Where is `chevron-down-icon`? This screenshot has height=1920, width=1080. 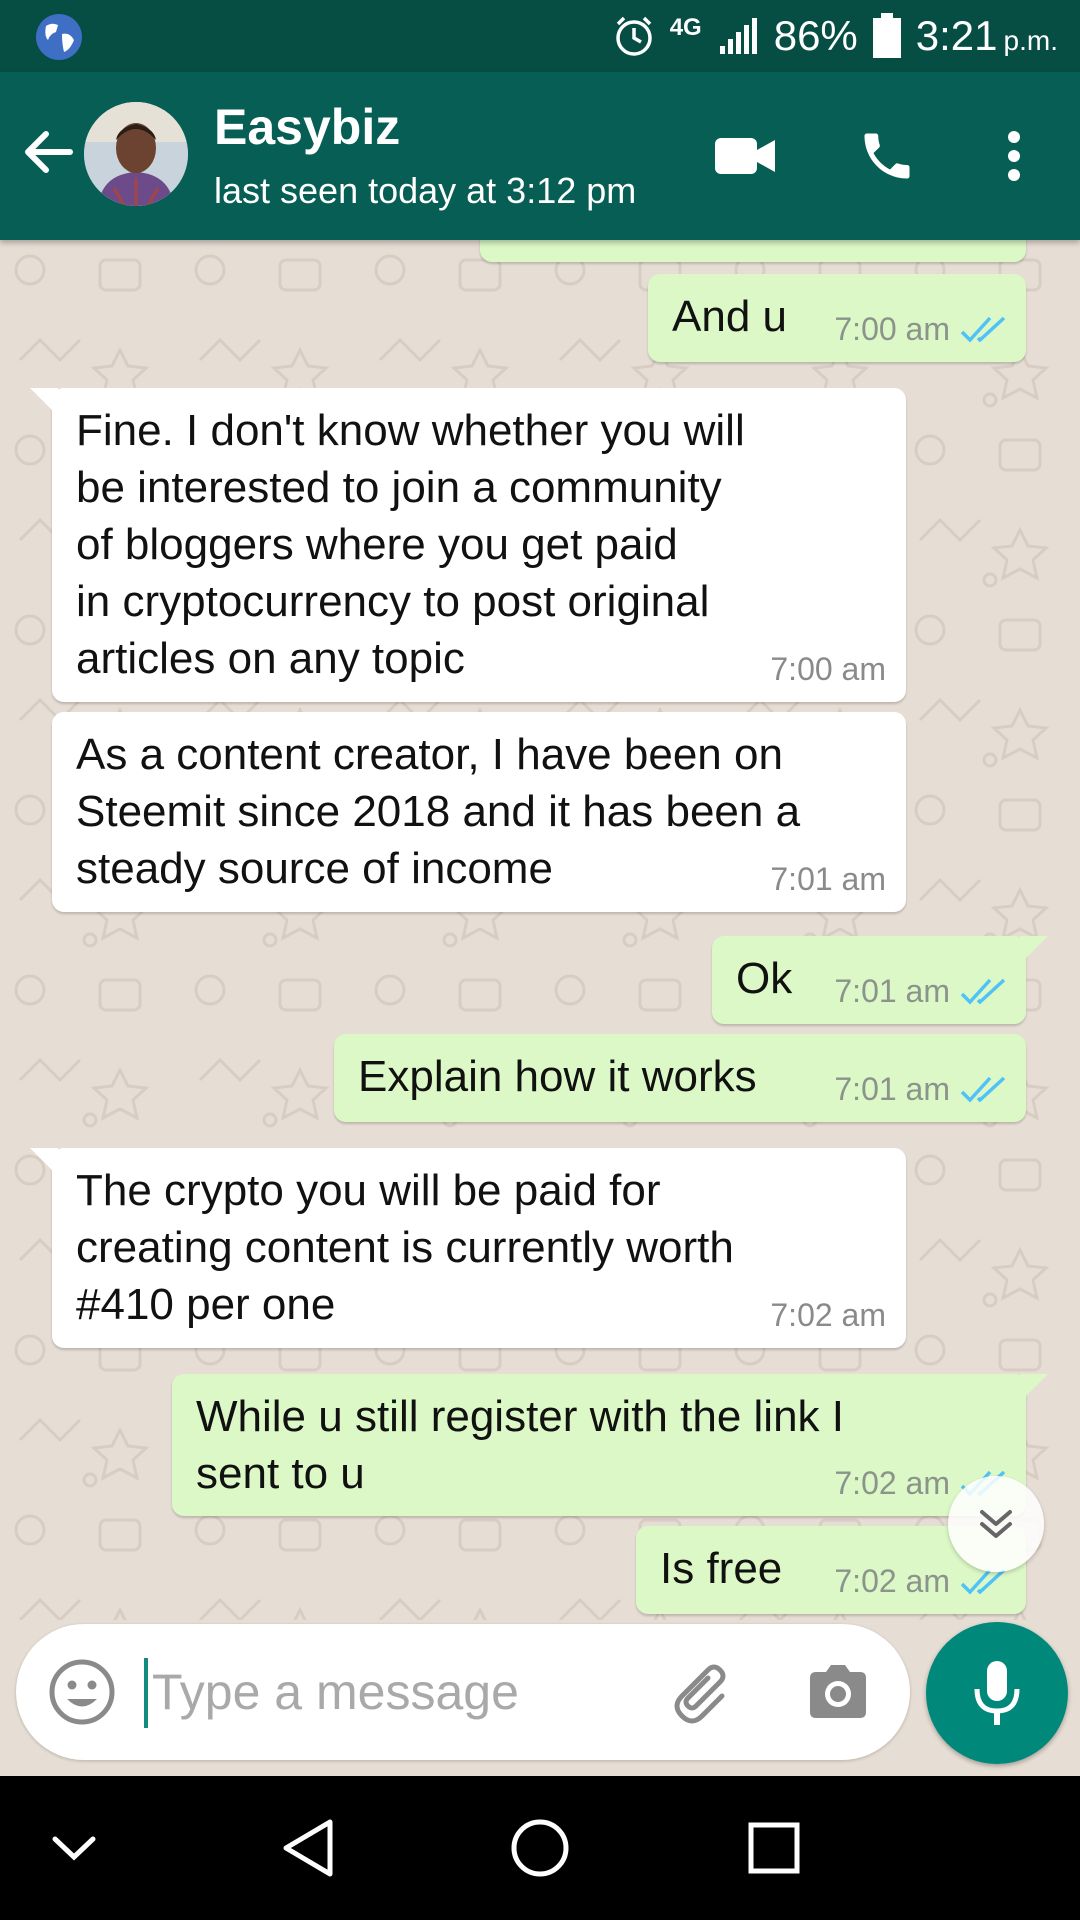 chevron-down-icon is located at coordinates (74, 1848).